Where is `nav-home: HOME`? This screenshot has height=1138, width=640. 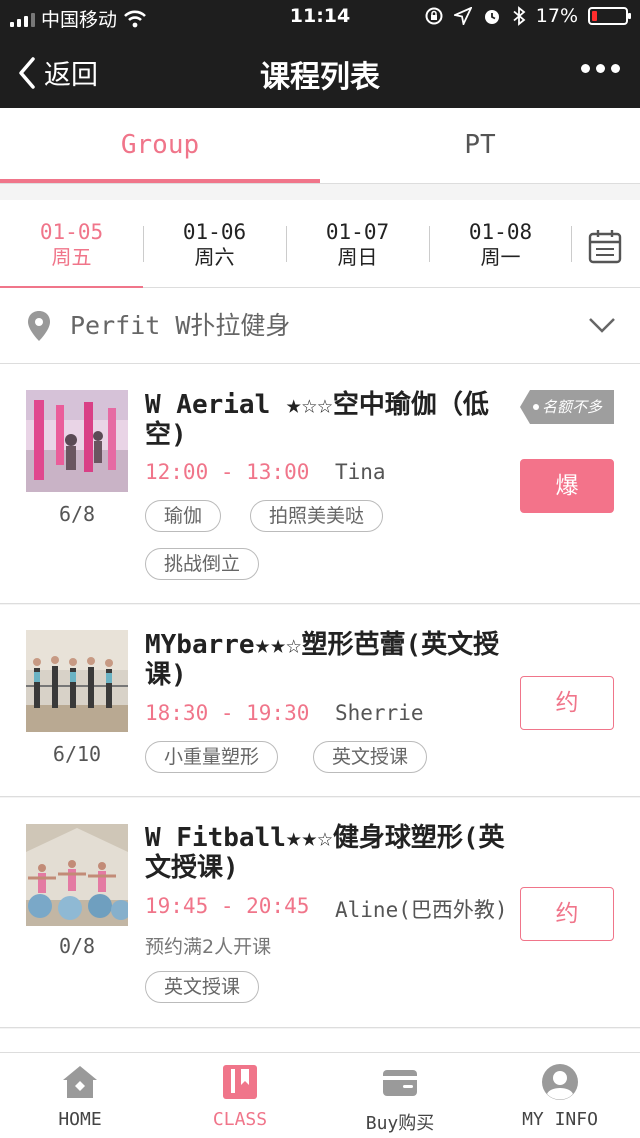
nav-home: HOME is located at coordinates (80, 1095).